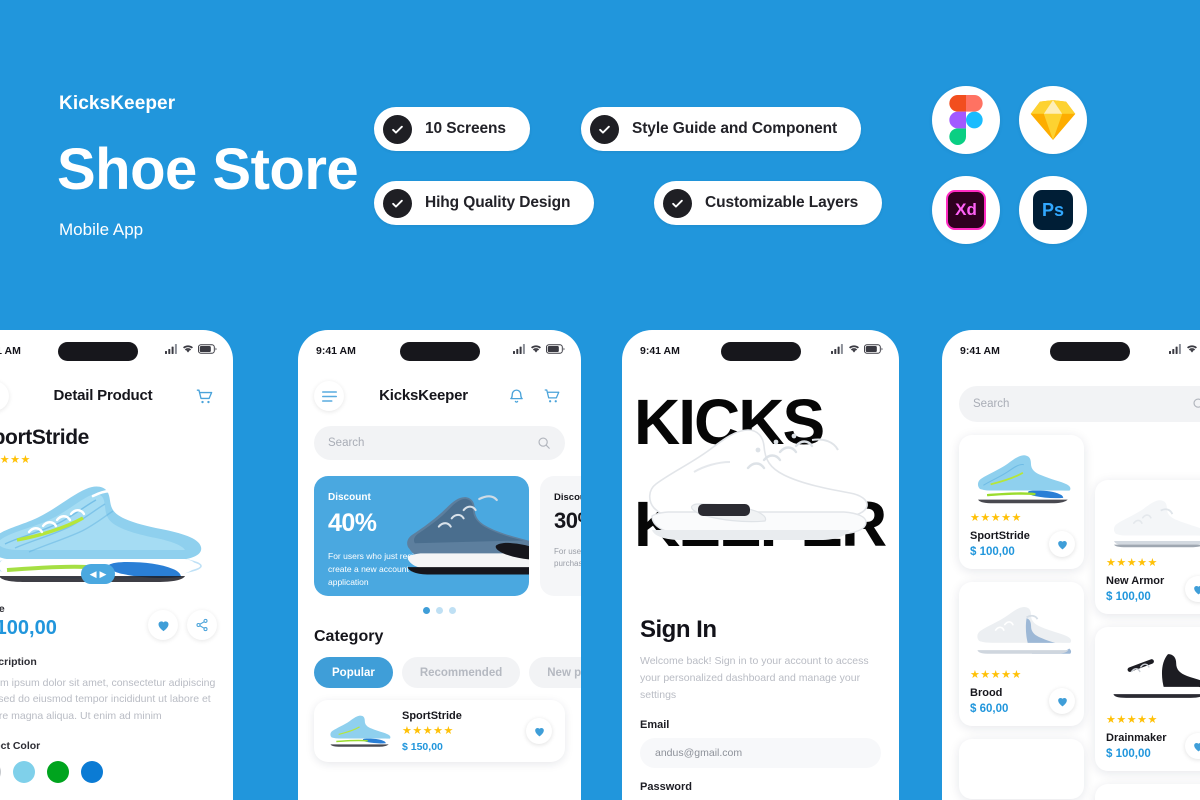 The height and width of the screenshot is (800, 1200). I want to click on sketch-icon, so click(1053, 120).